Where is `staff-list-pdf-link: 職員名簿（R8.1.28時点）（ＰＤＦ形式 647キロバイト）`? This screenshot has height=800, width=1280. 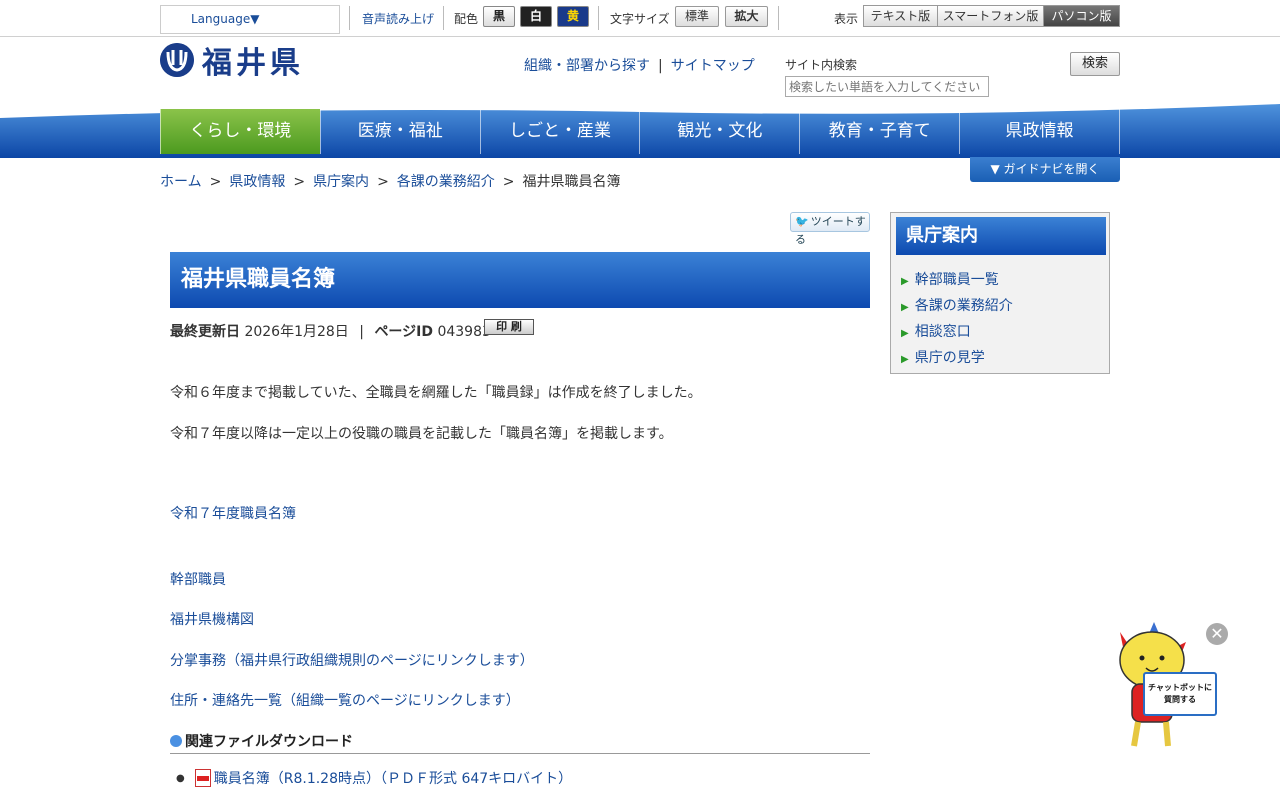
staff-list-pdf-link: 職員名簿（R8.1.28時点）（ＰＤＦ形式 647キロバイト） is located at coordinates (393, 778).